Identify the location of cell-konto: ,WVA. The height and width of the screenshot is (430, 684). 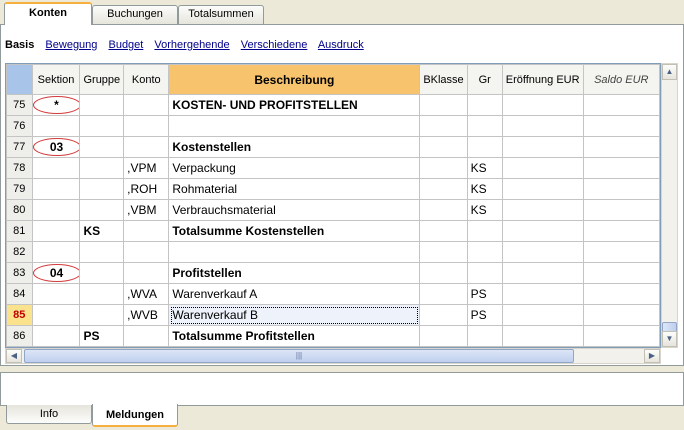
(146, 294).